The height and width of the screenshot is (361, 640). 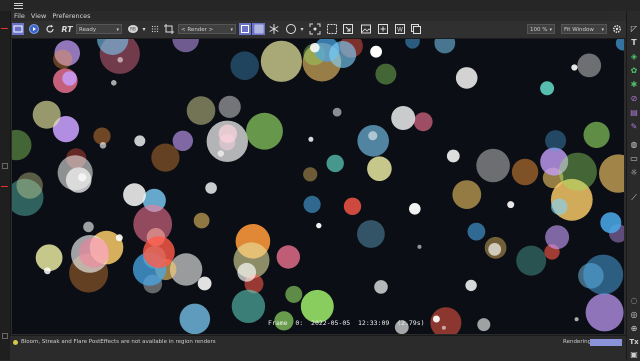 I want to click on start-render-button, so click(x=34, y=29).